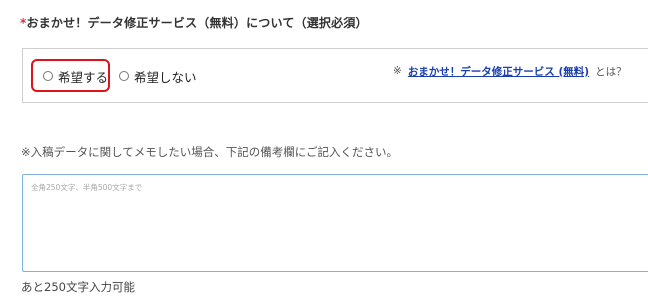  What do you see at coordinates (165, 77) in the screenshot?
I see `radio-no-label: 希望しない` at bounding box center [165, 77].